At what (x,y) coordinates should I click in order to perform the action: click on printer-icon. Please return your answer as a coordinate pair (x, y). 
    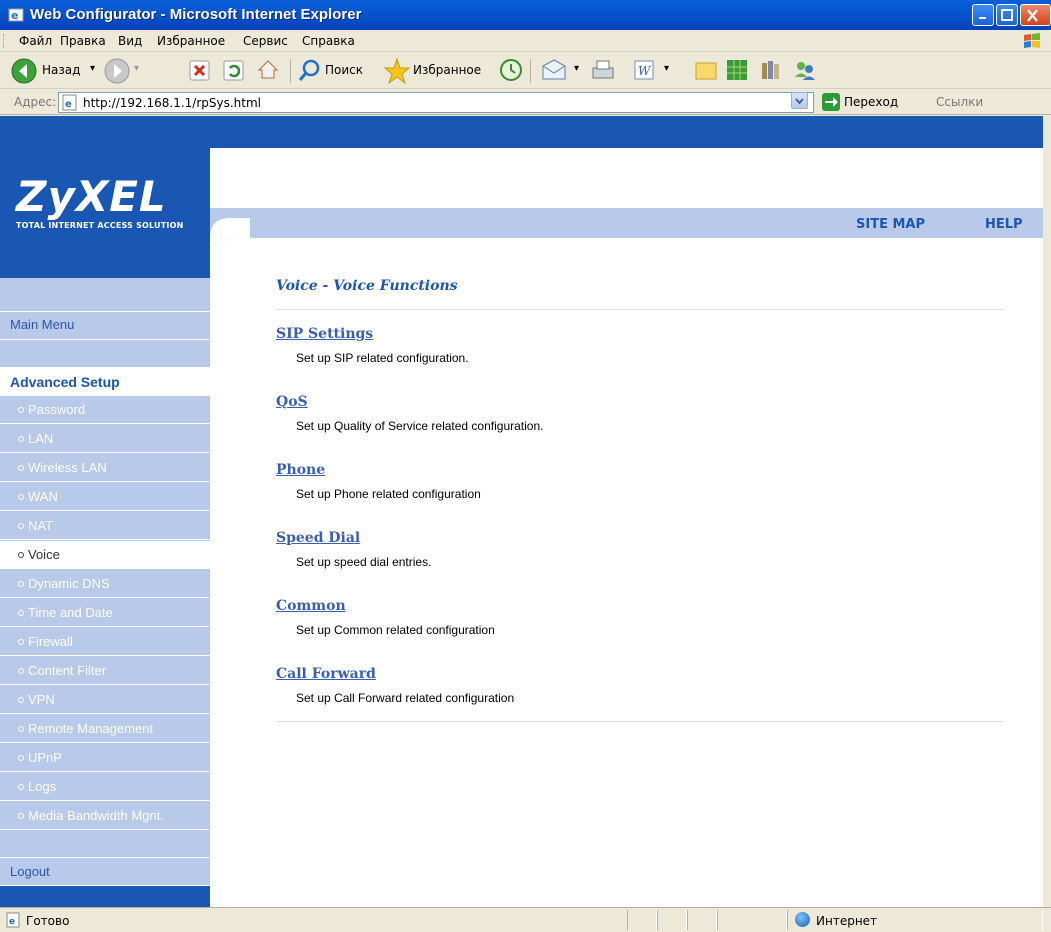
    Looking at the image, I should click on (603, 69).